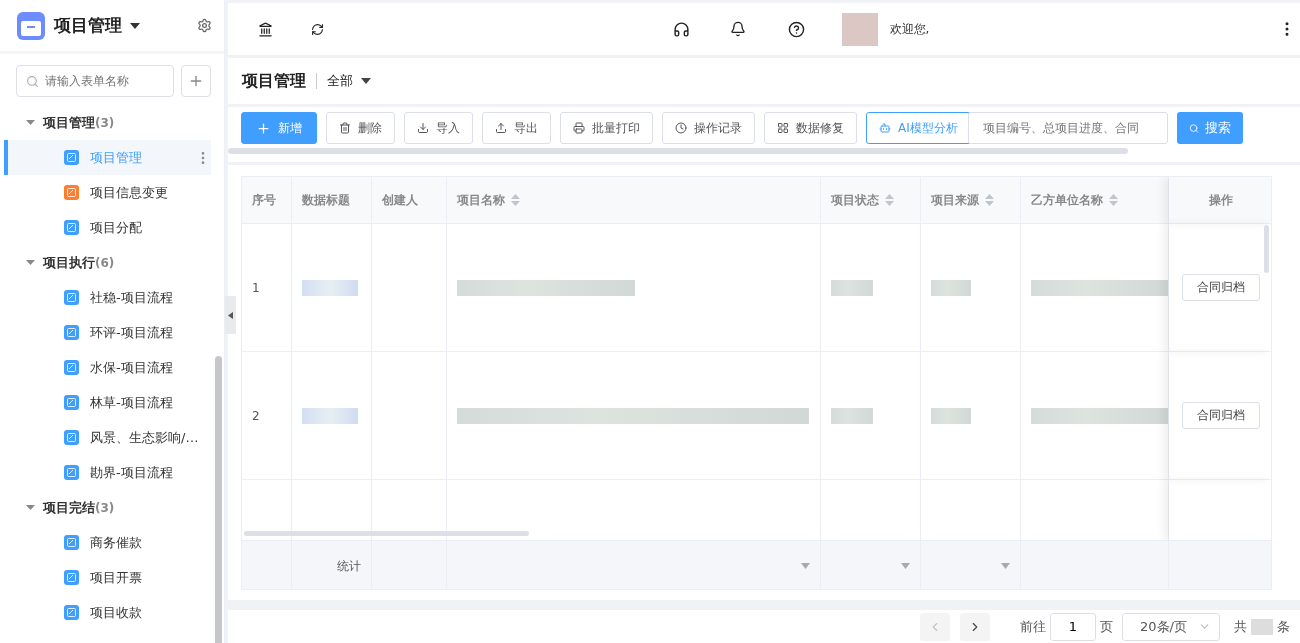  What do you see at coordinates (69, 507) in the screenshot?
I see `group-title: 项目完结` at bounding box center [69, 507].